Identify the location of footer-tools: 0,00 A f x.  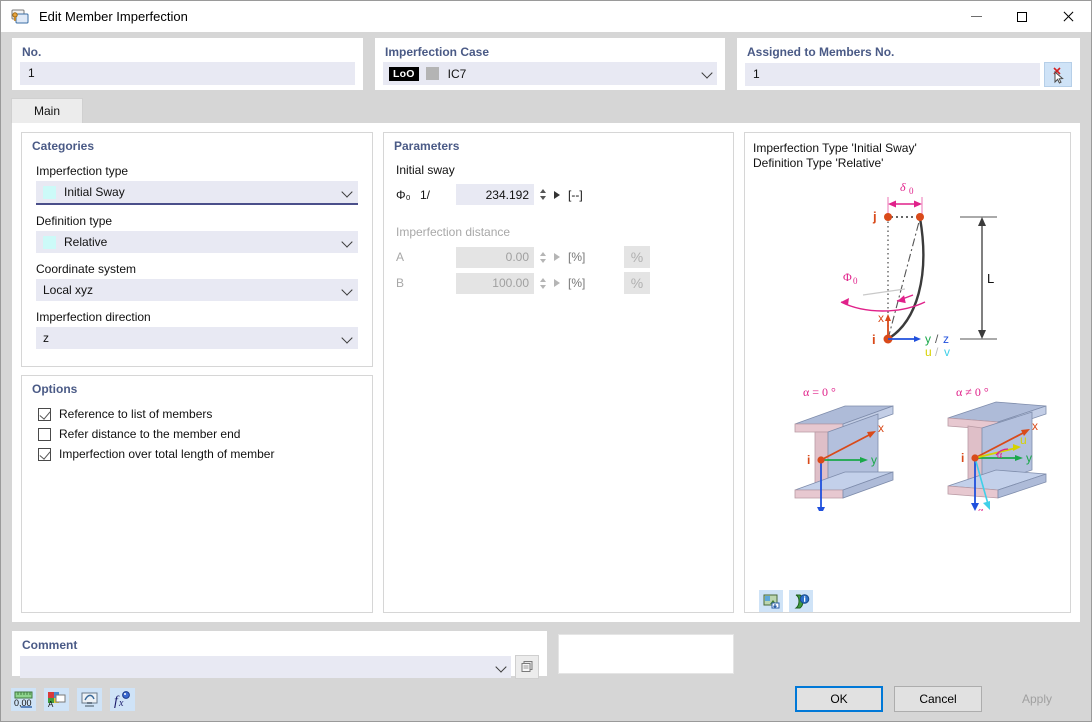
(73, 699).